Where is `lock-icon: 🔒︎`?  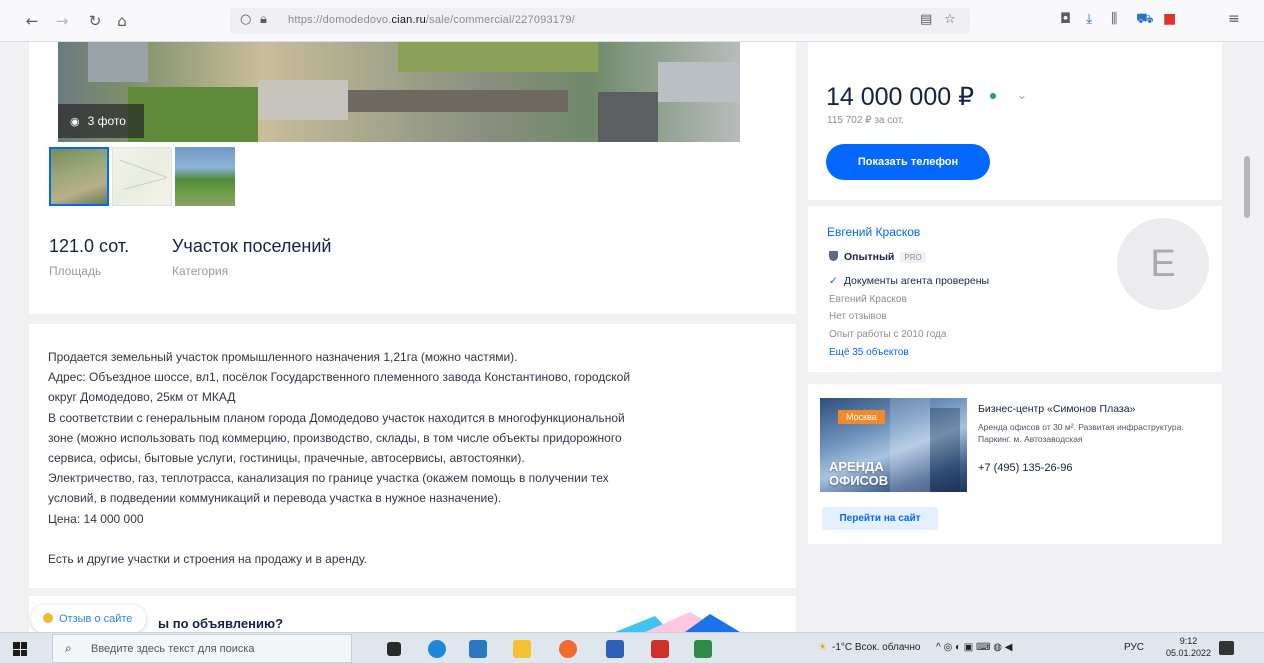
lock-icon: 🔒︎ is located at coordinates (263, 19).